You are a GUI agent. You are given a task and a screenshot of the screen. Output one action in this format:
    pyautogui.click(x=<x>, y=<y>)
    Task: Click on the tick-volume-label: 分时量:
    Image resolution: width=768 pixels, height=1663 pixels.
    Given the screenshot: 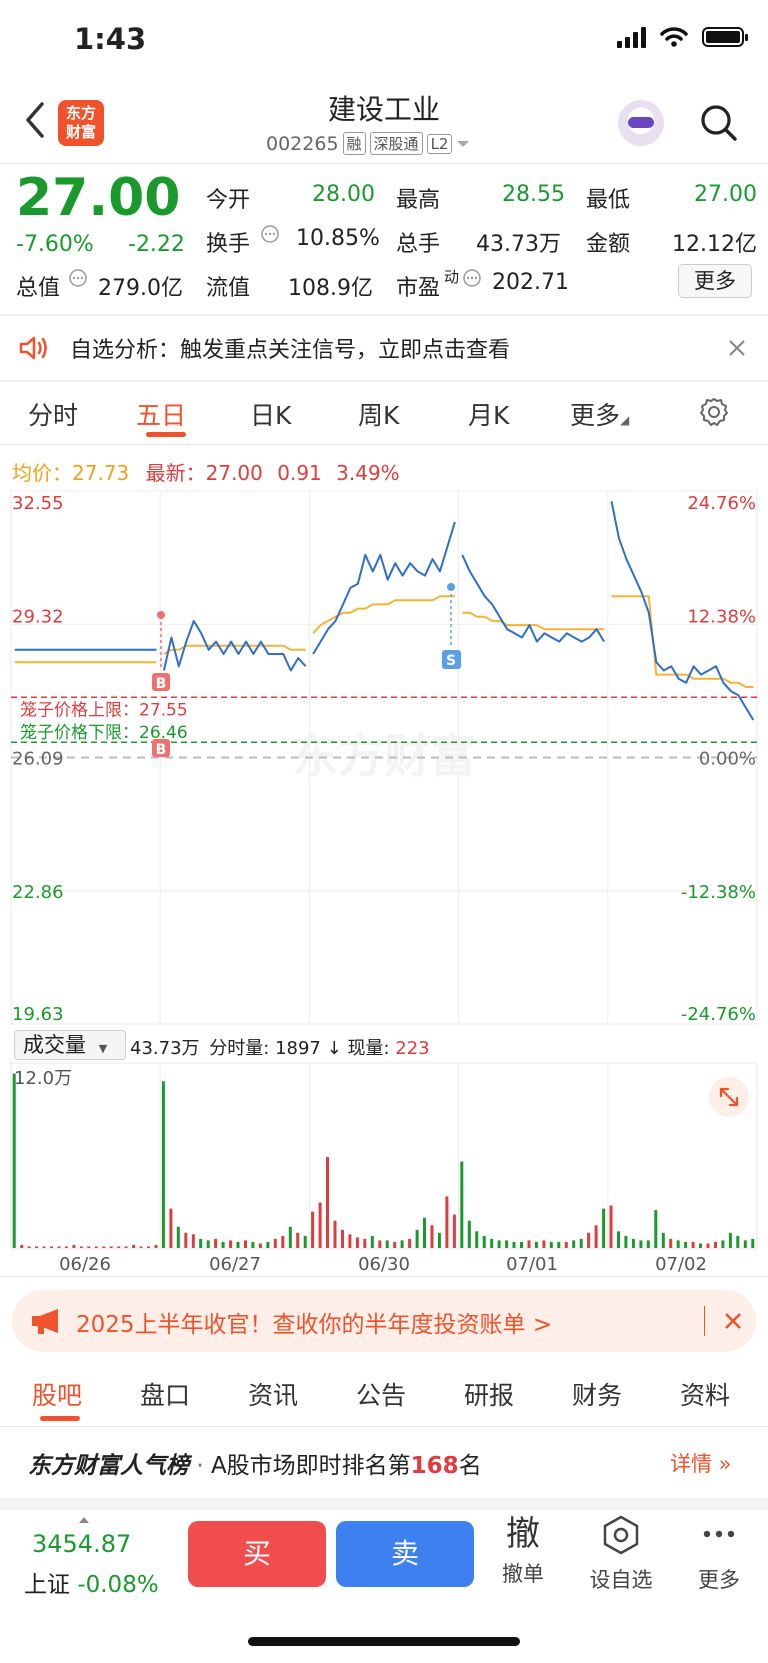 What is the action you would take?
    pyautogui.click(x=239, y=1048)
    